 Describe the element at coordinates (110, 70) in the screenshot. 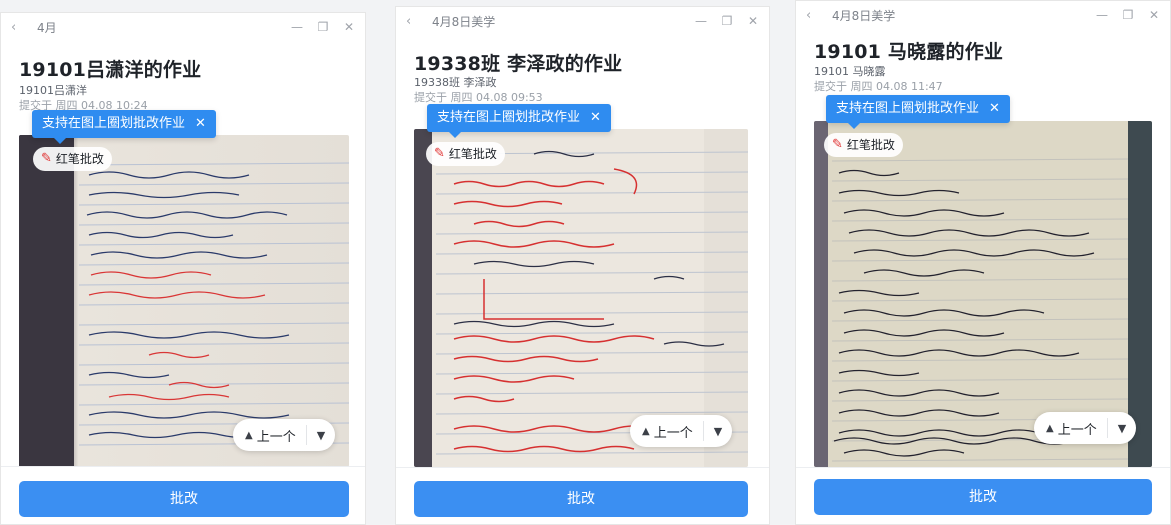

I see `homework-title: 19101吕潇洋的作业` at that location.